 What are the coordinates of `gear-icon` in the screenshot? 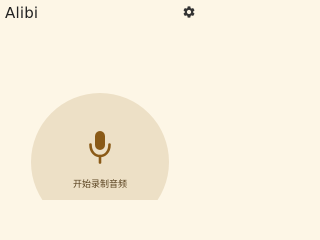 It's located at (189, 12).